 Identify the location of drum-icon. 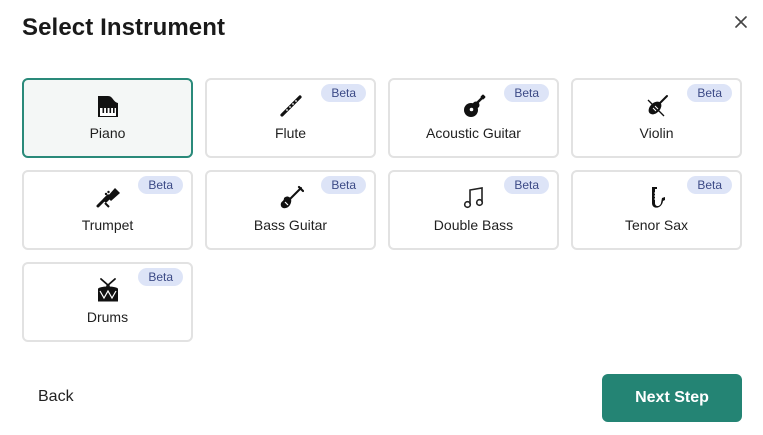
(108, 290).